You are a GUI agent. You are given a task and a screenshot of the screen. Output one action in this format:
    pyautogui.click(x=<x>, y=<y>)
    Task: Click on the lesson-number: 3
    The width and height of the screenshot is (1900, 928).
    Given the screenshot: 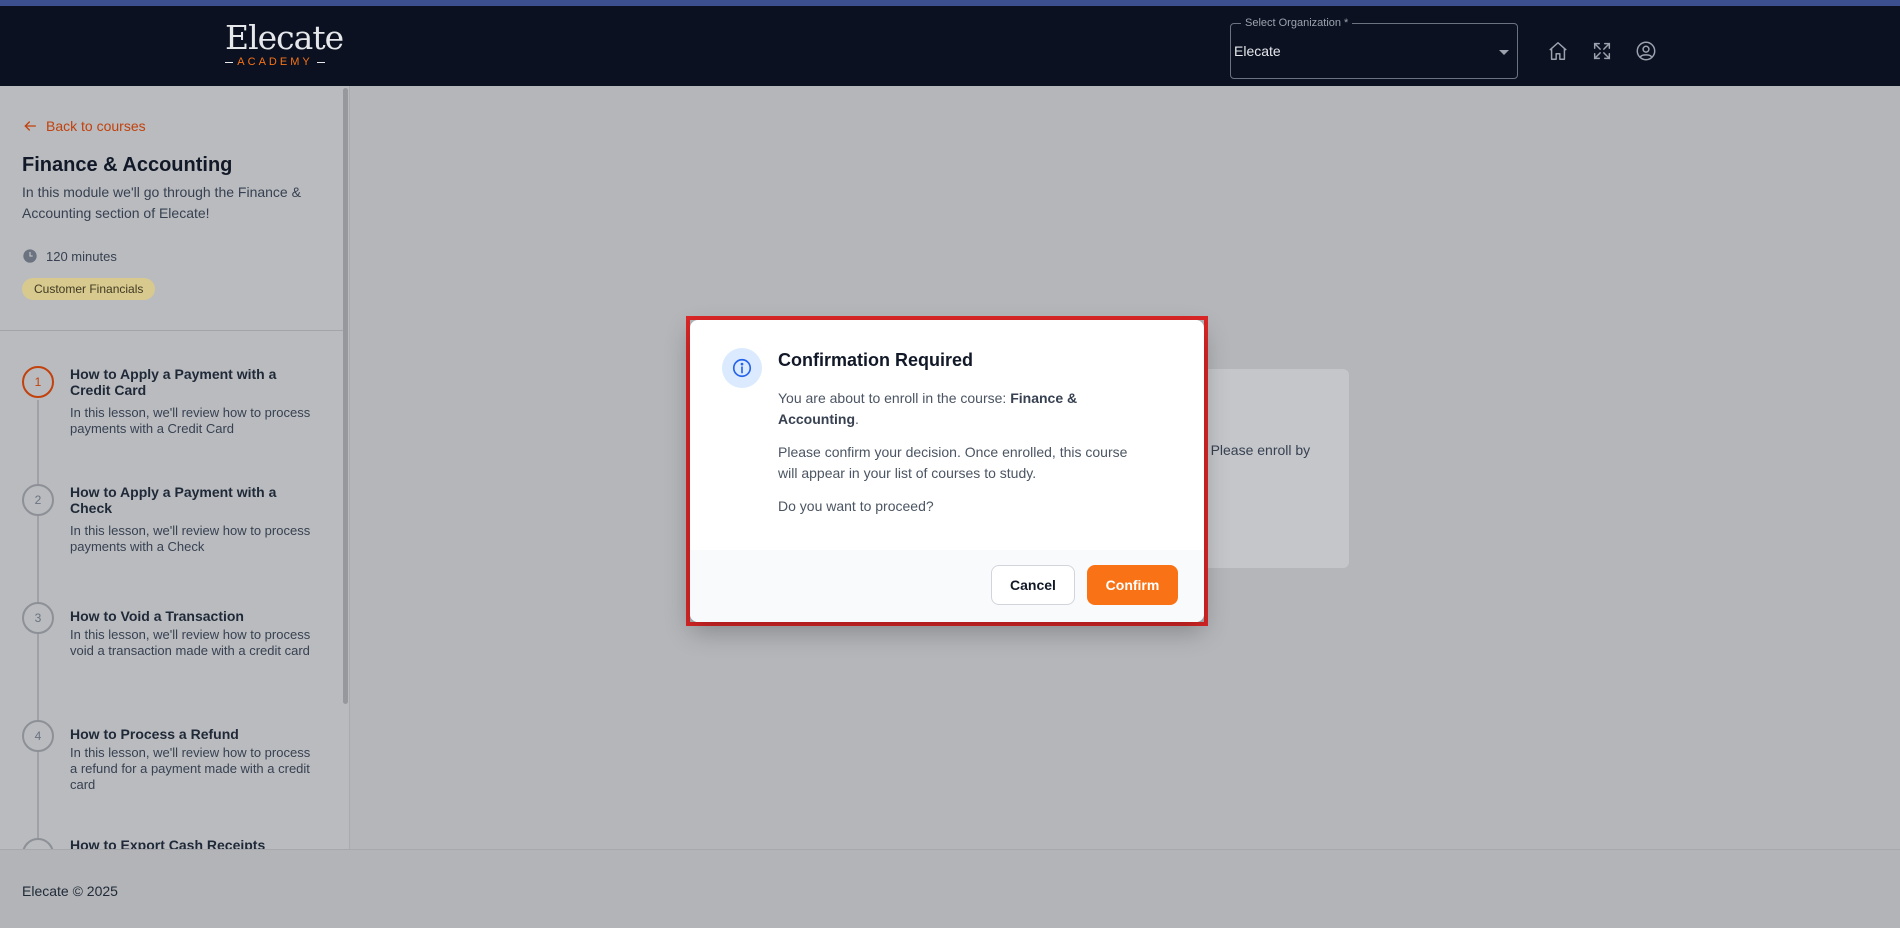 What is the action you would take?
    pyautogui.click(x=38, y=618)
    